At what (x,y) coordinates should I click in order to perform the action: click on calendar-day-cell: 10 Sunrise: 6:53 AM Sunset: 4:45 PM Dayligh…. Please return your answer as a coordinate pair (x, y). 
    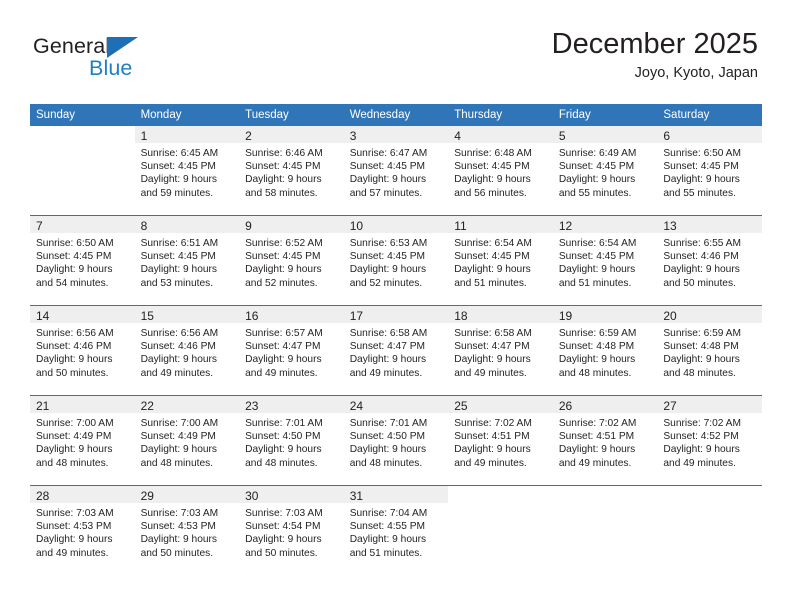
    Looking at the image, I should click on (396, 260).